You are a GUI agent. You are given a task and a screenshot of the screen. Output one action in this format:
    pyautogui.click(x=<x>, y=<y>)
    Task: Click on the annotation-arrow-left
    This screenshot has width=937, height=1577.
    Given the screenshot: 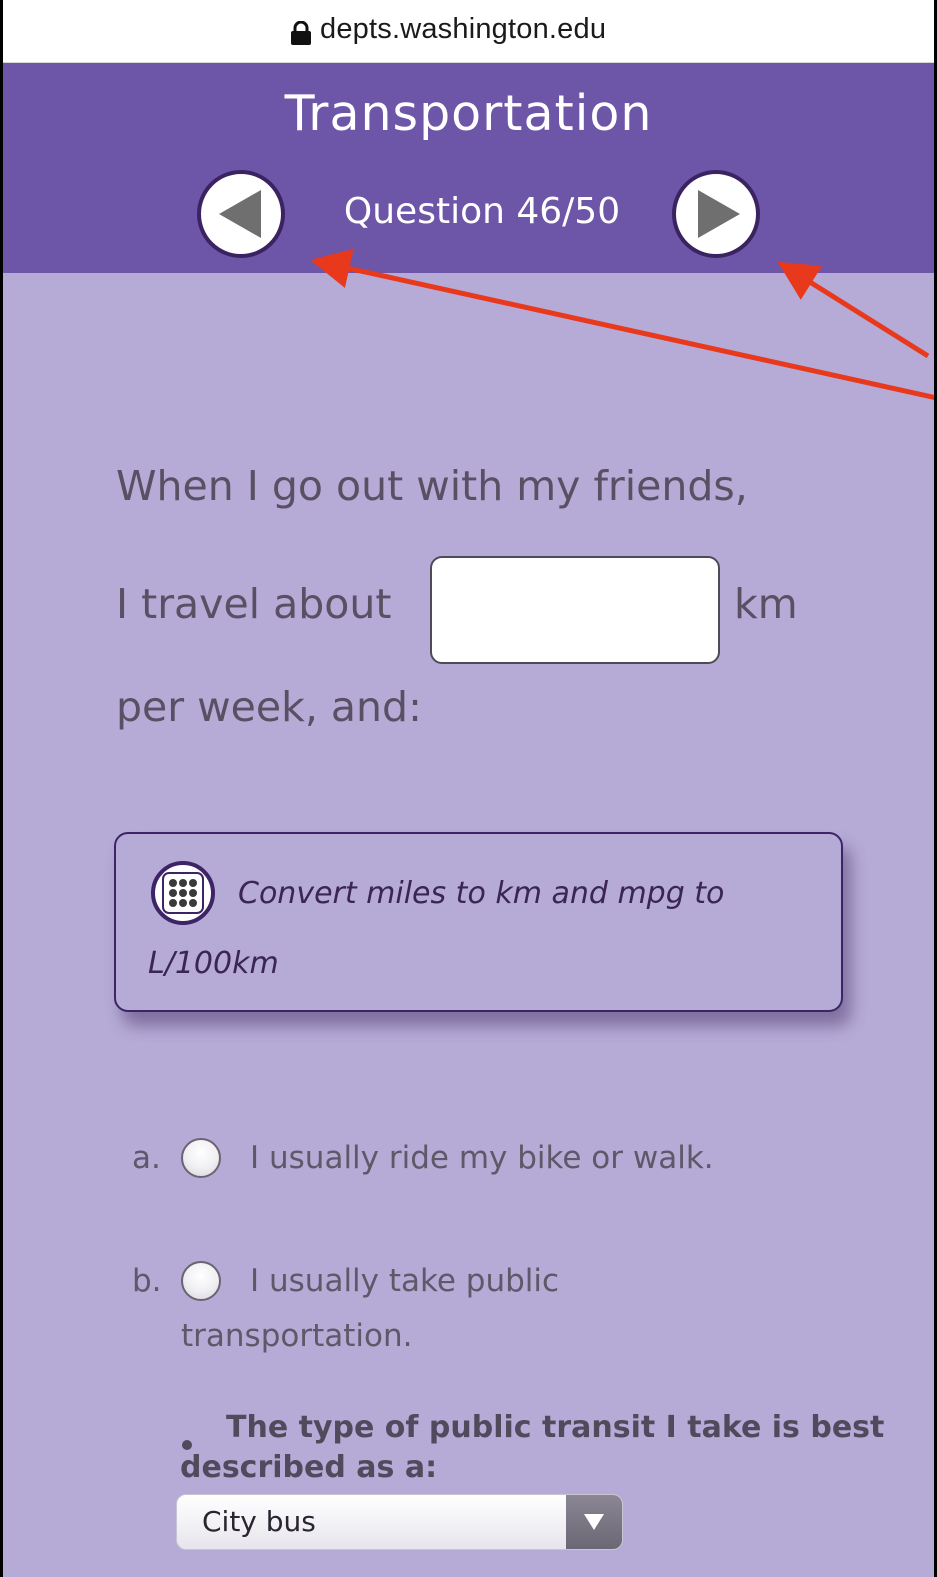 What is the action you would take?
    pyautogui.click(x=623, y=324)
    